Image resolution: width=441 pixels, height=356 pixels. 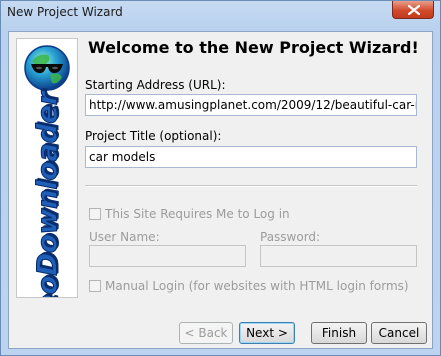 I want to click on address-label: Starting Address (URL):, so click(x=155, y=85).